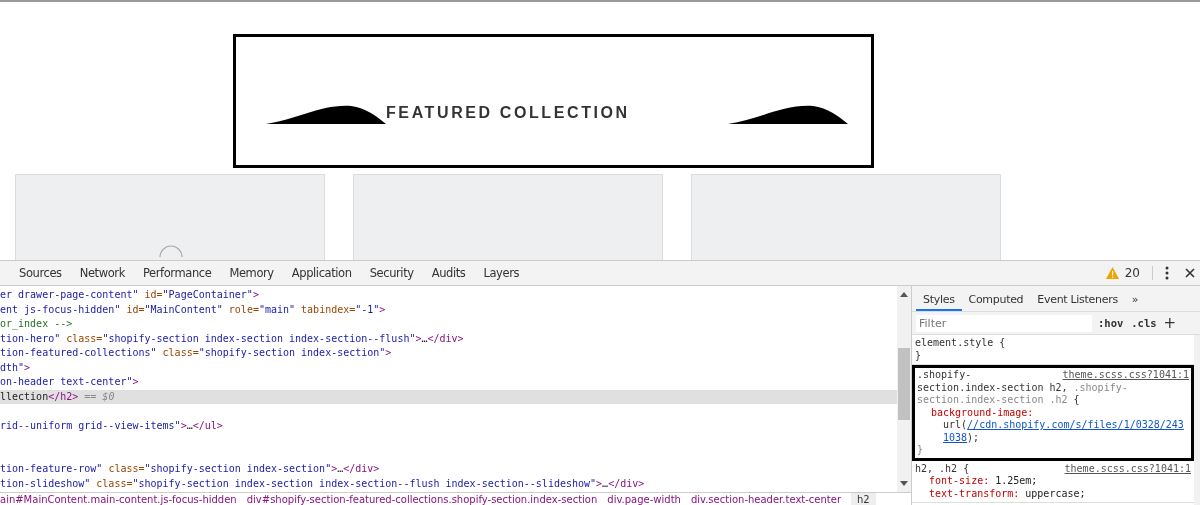 The width and height of the screenshot is (1200, 505). I want to click on panel-tab: Sources, so click(40, 273).